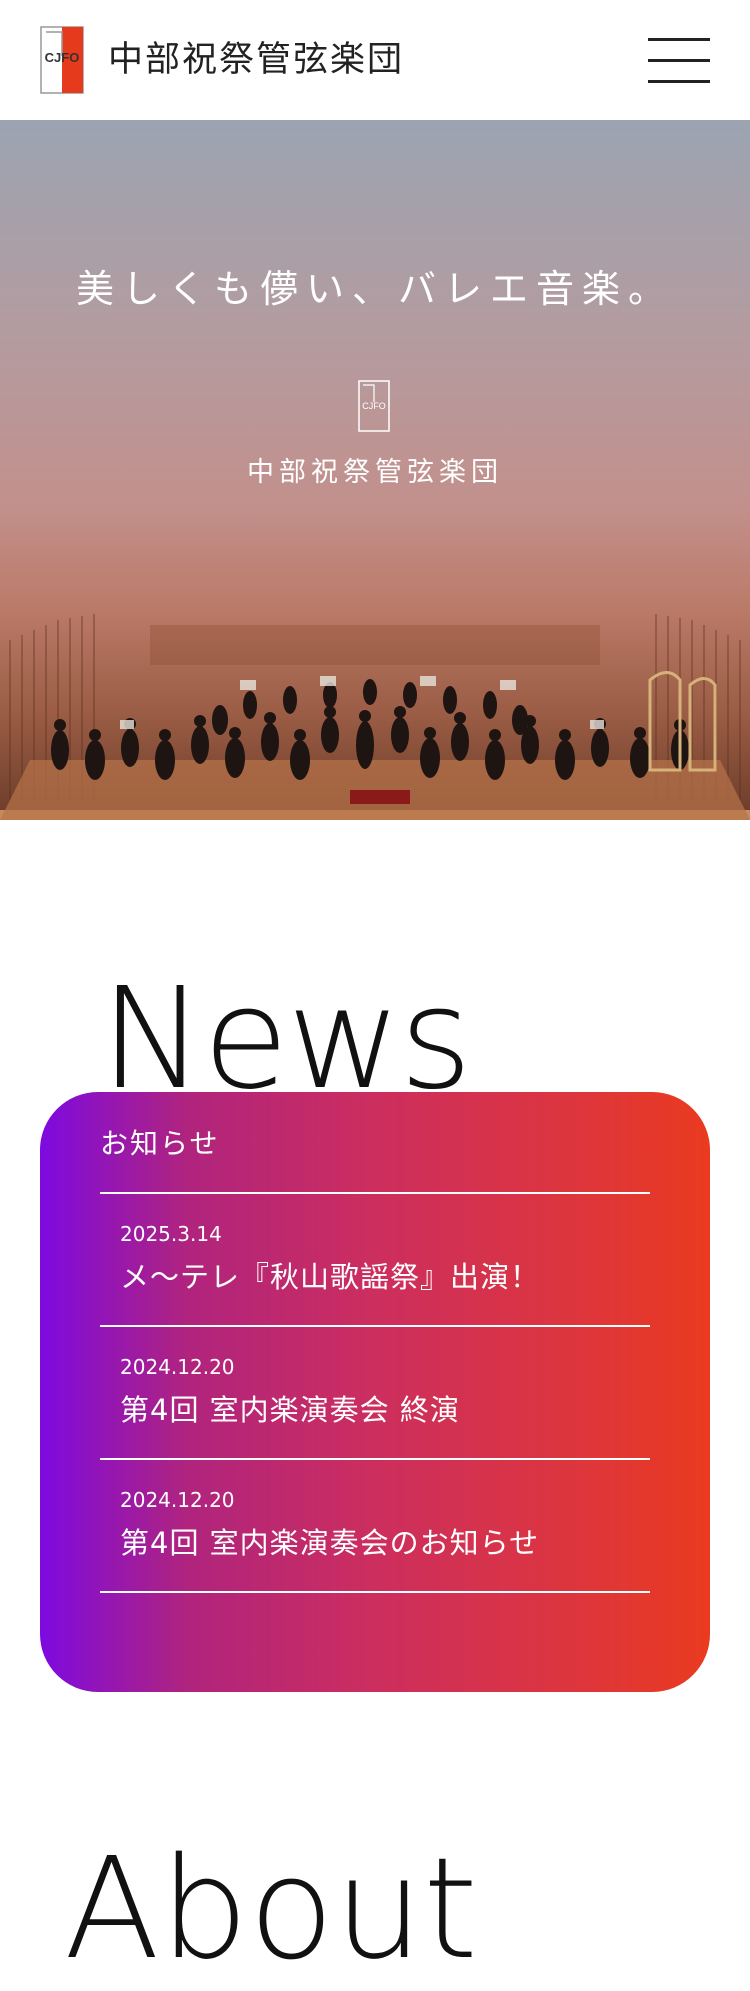 The image size is (750, 1991). I want to click on news-title: メ～テレ『秋山歌謡祭』出演！, so click(330, 1277).